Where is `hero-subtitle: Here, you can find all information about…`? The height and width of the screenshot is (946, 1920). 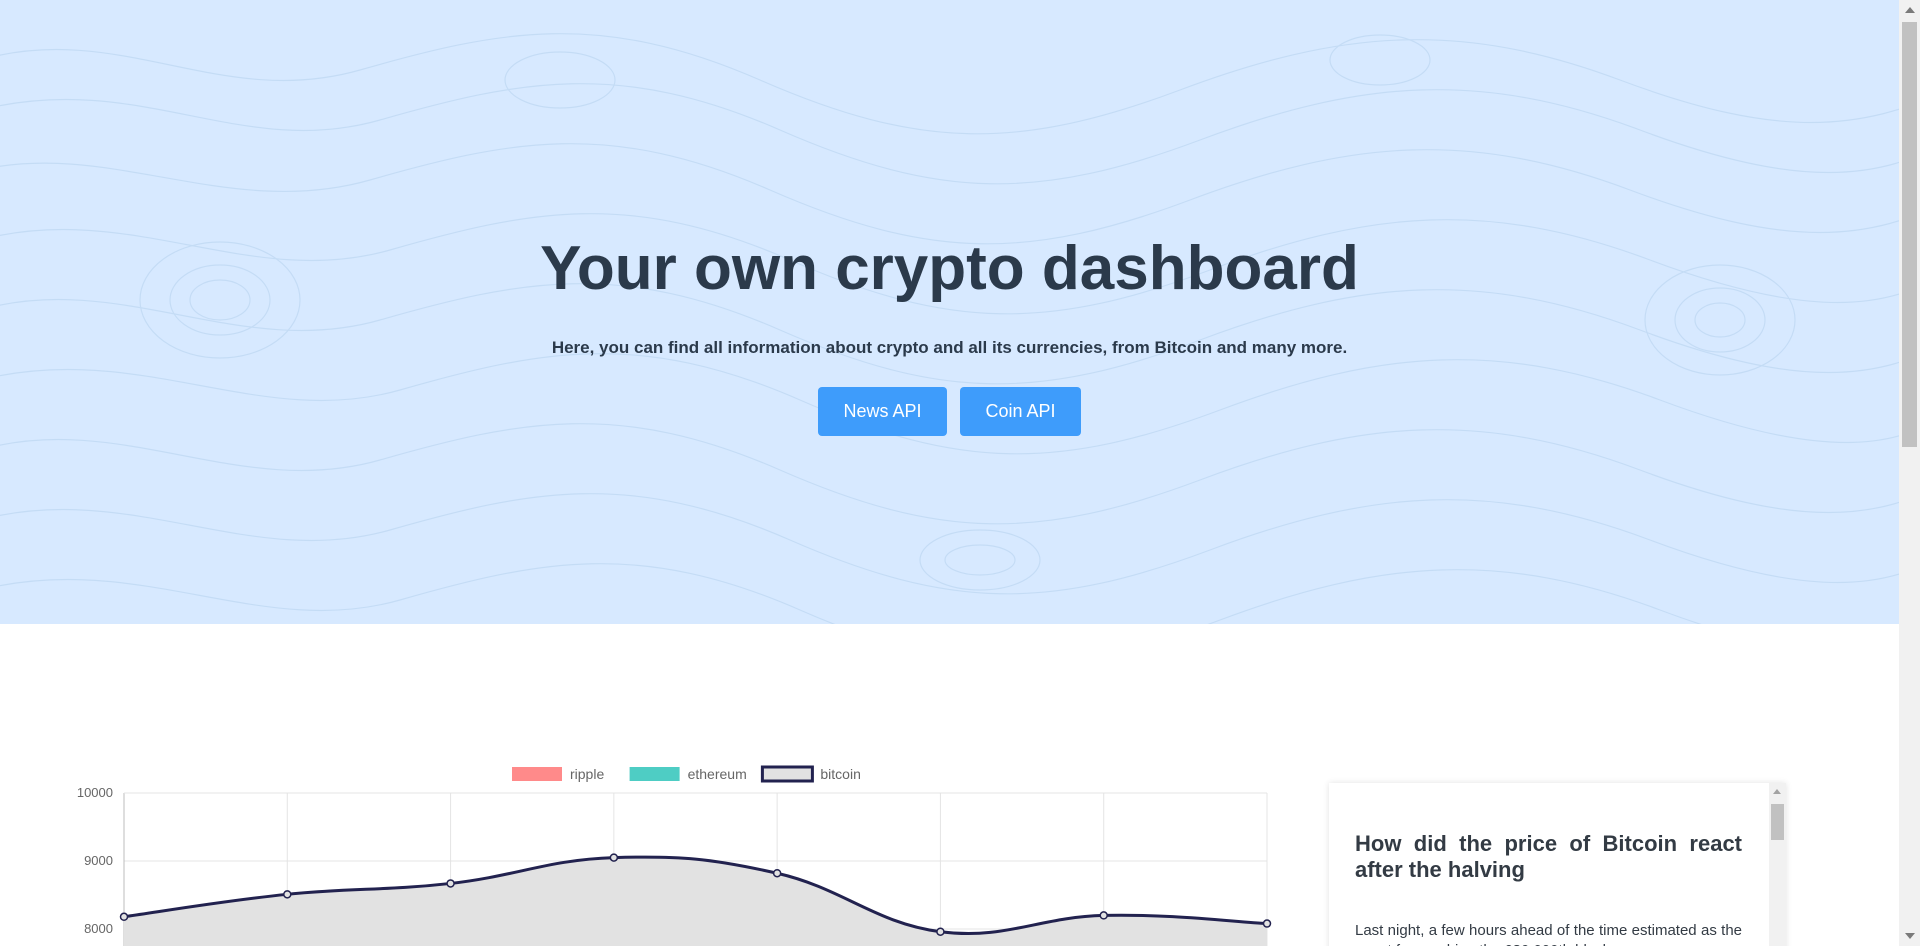 hero-subtitle: Here, you can find all information about… is located at coordinates (949, 347).